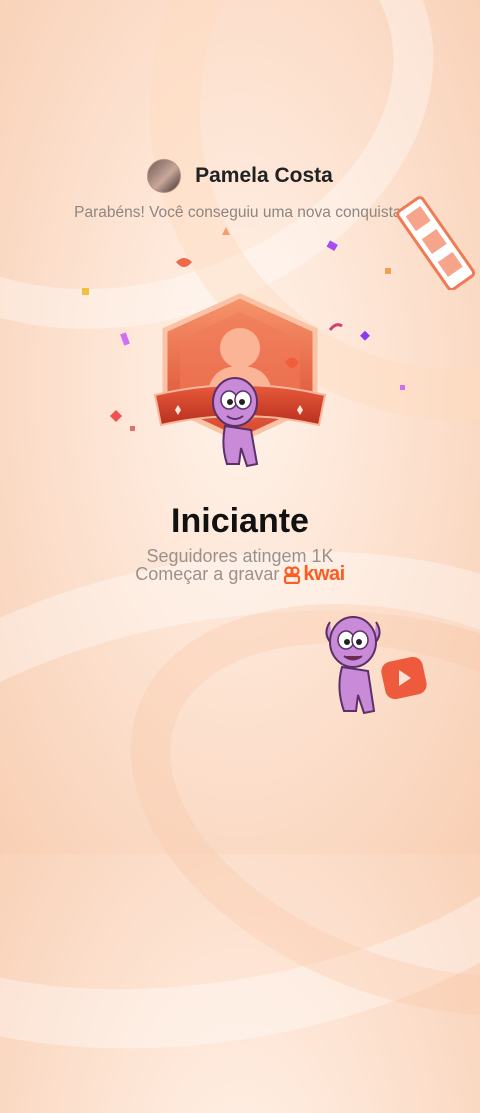 This screenshot has height=1113, width=480. What do you see at coordinates (240, 521) in the screenshot?
I see `achievement-title: Iniciante` at bounding box center [240, 521].